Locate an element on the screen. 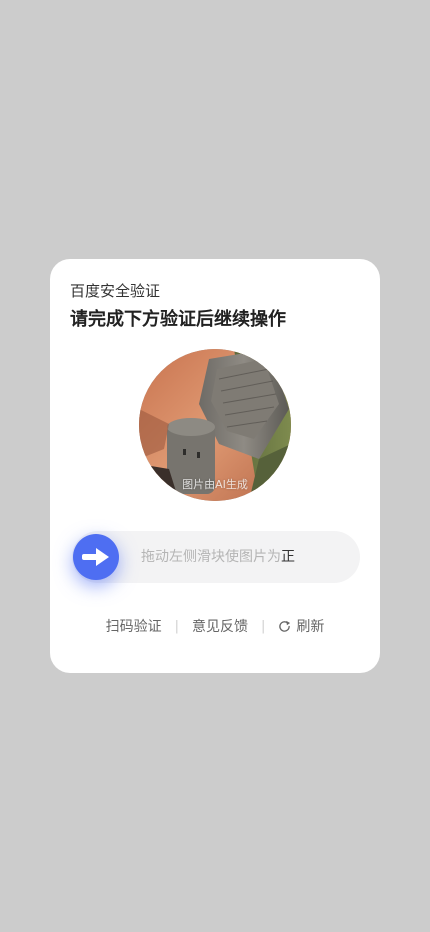  page-title: 请完成下方验证后继续操作 is located at coordinates (178, 319).